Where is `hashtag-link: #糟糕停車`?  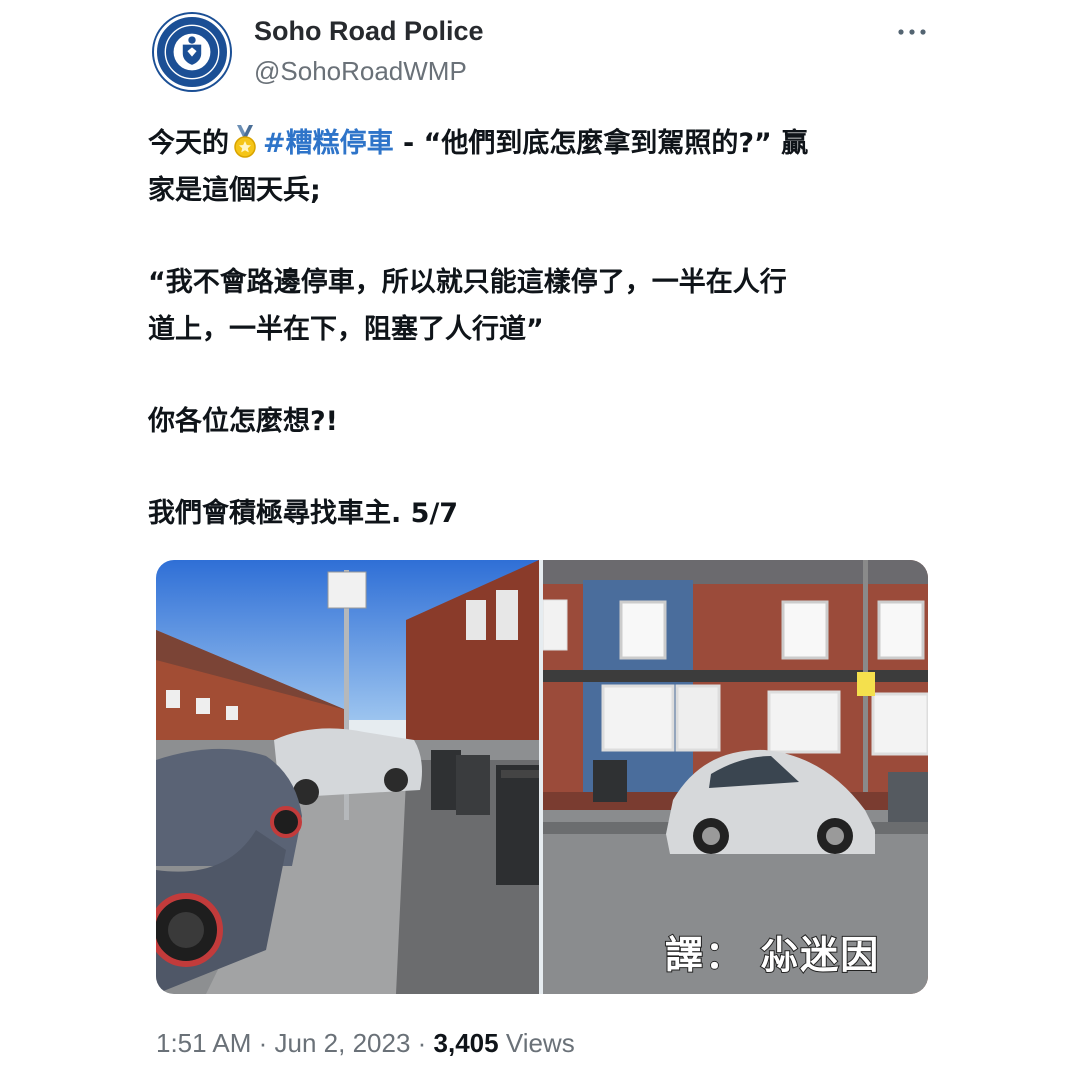
hashtag-link: #糟糕停車 is located at coordinates (328, 143).